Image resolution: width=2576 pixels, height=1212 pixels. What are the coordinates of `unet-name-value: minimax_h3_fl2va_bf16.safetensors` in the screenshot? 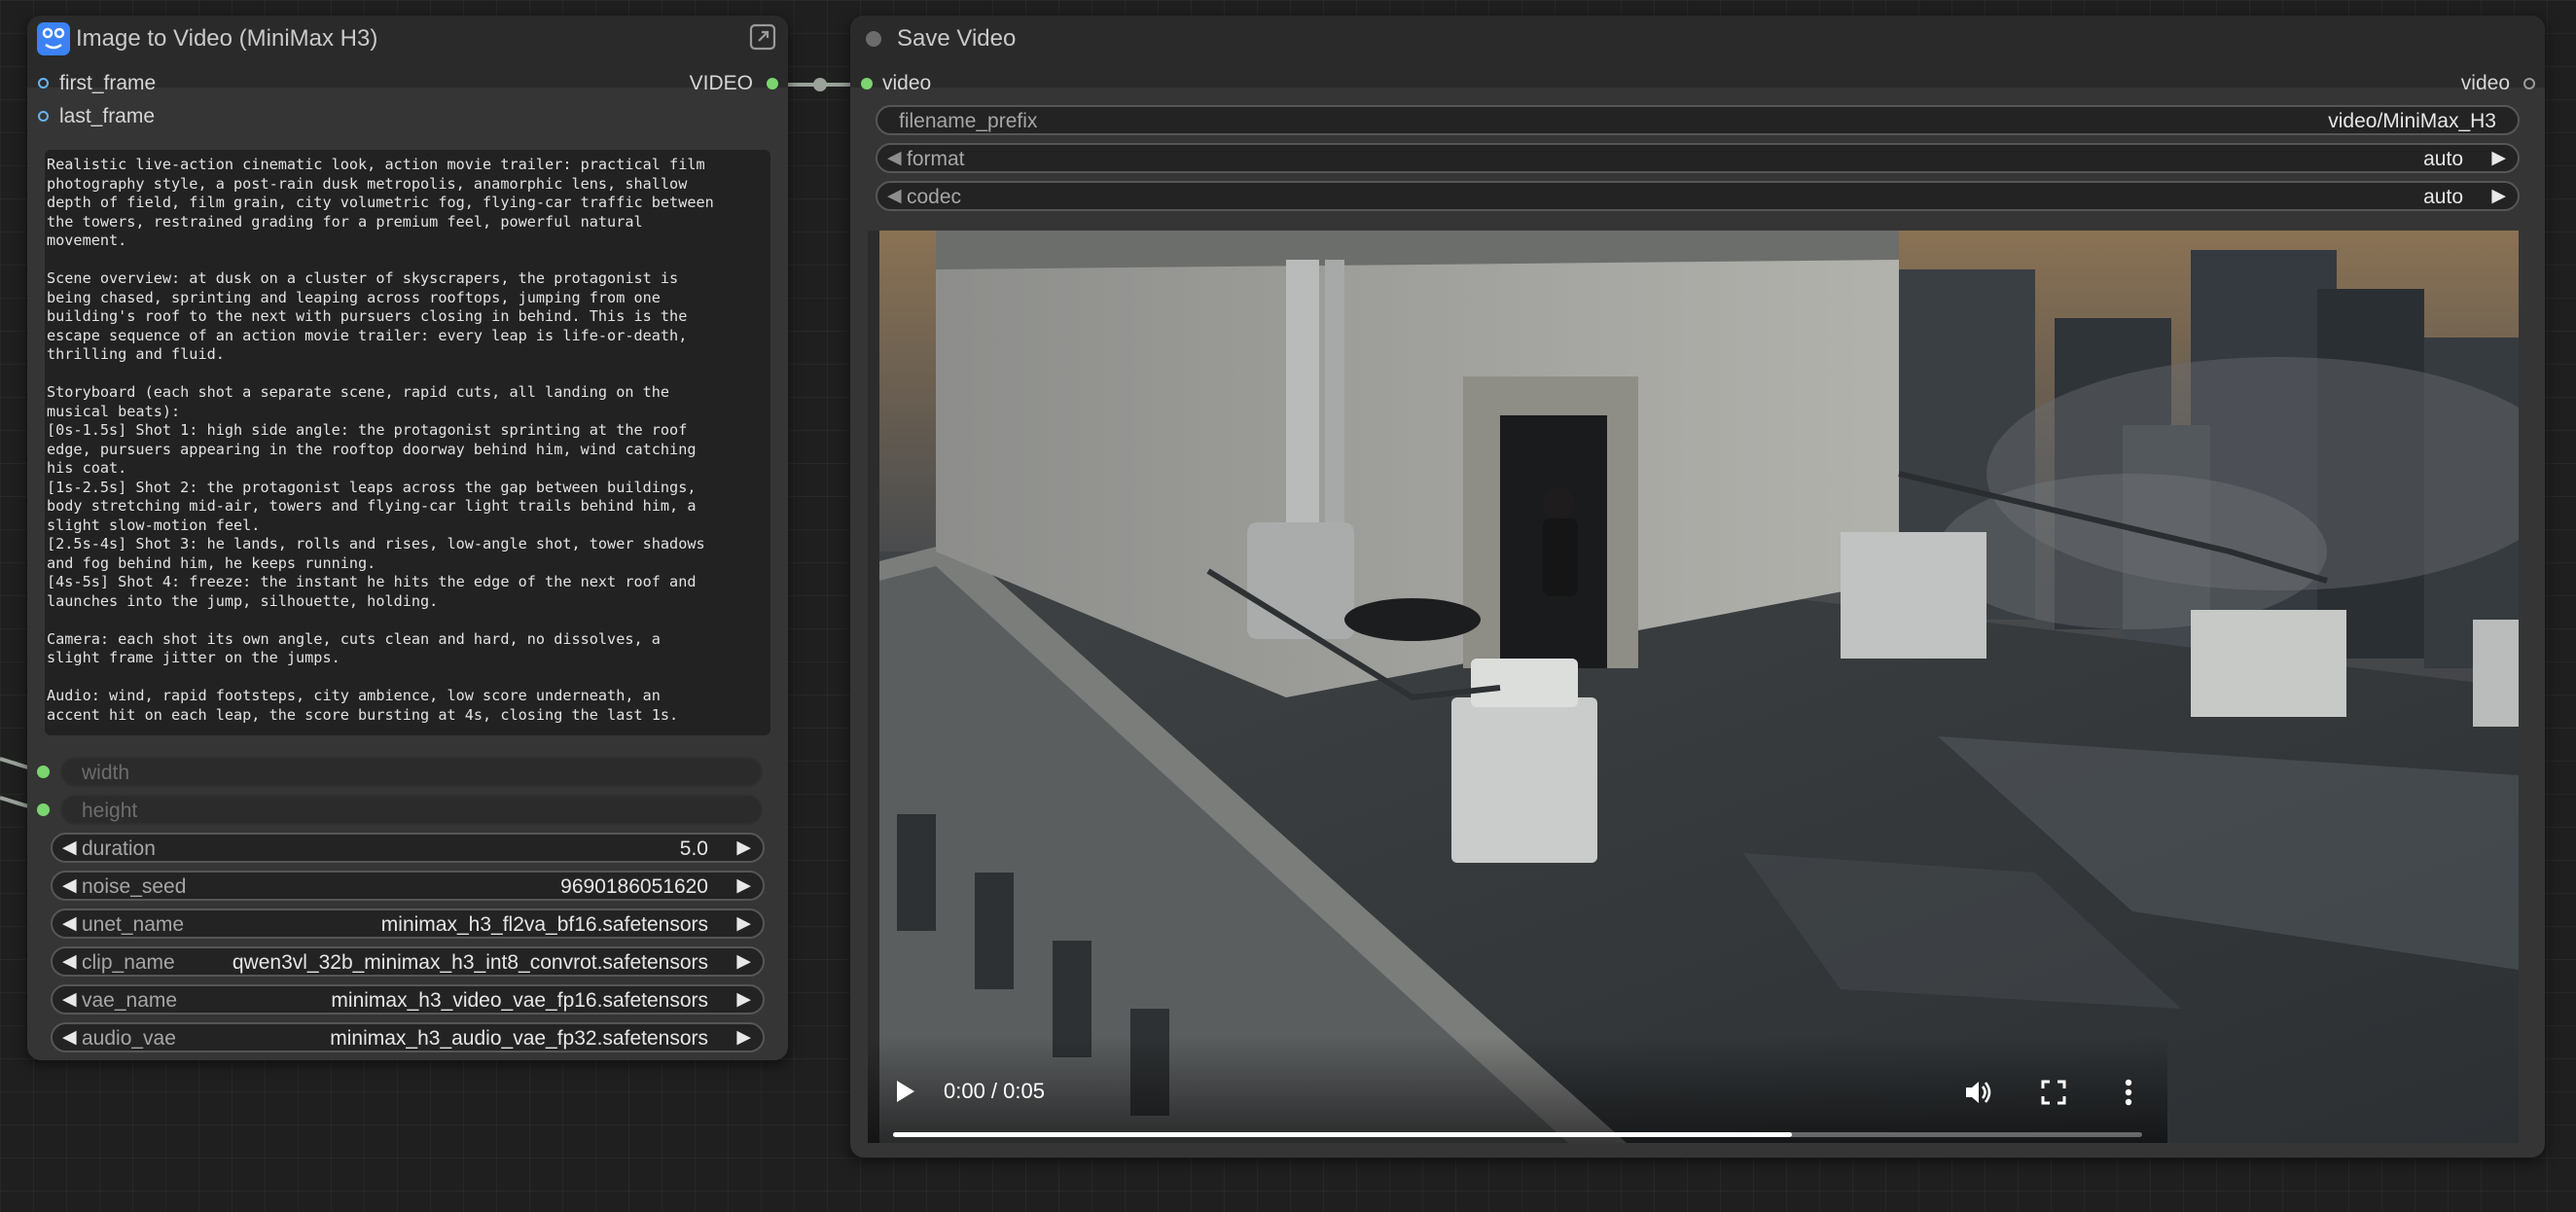 It's located at (544, 924).